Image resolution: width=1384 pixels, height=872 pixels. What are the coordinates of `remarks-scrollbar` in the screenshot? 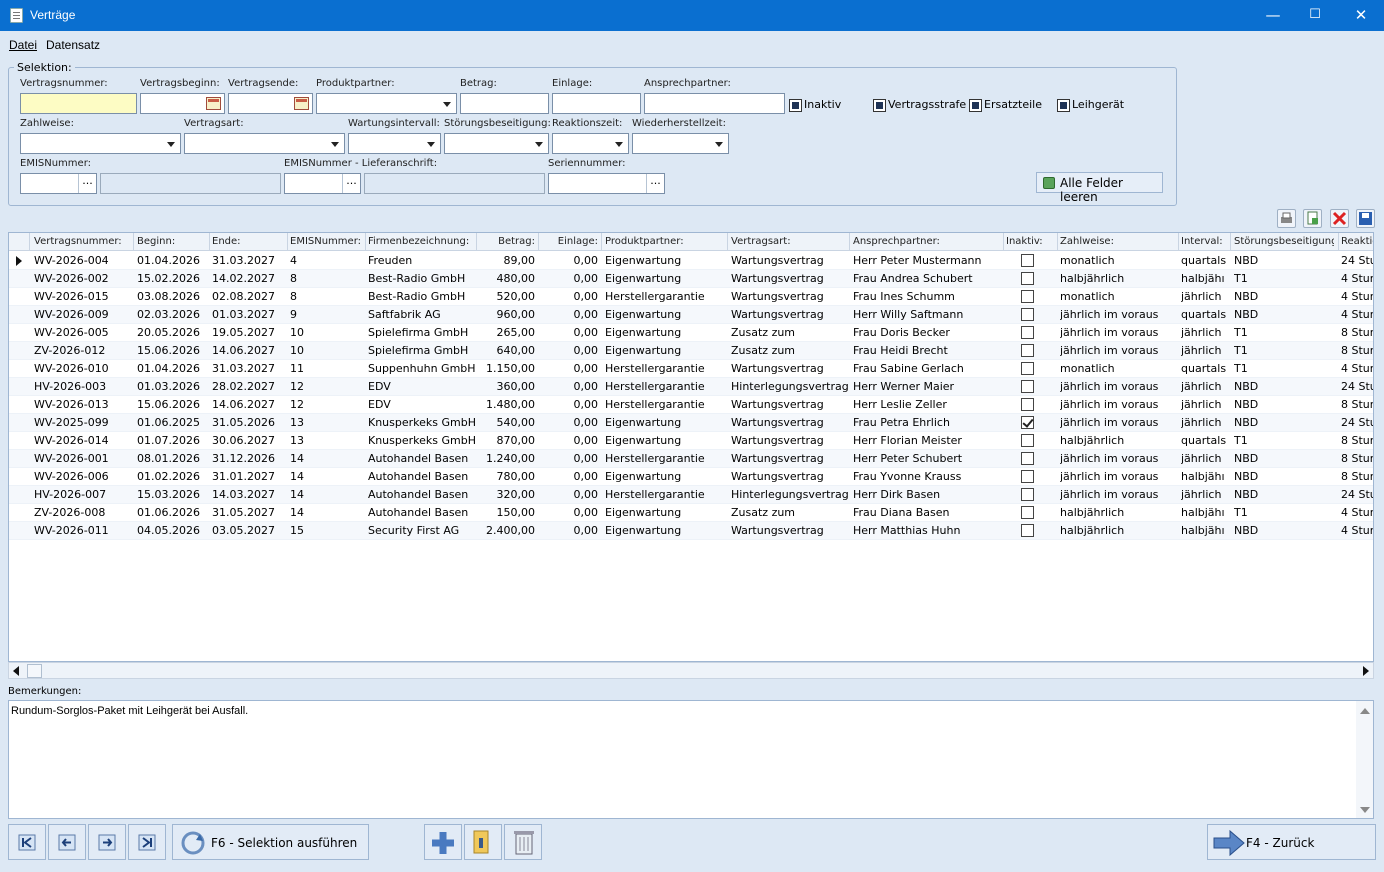 It's located at (1364, 759).